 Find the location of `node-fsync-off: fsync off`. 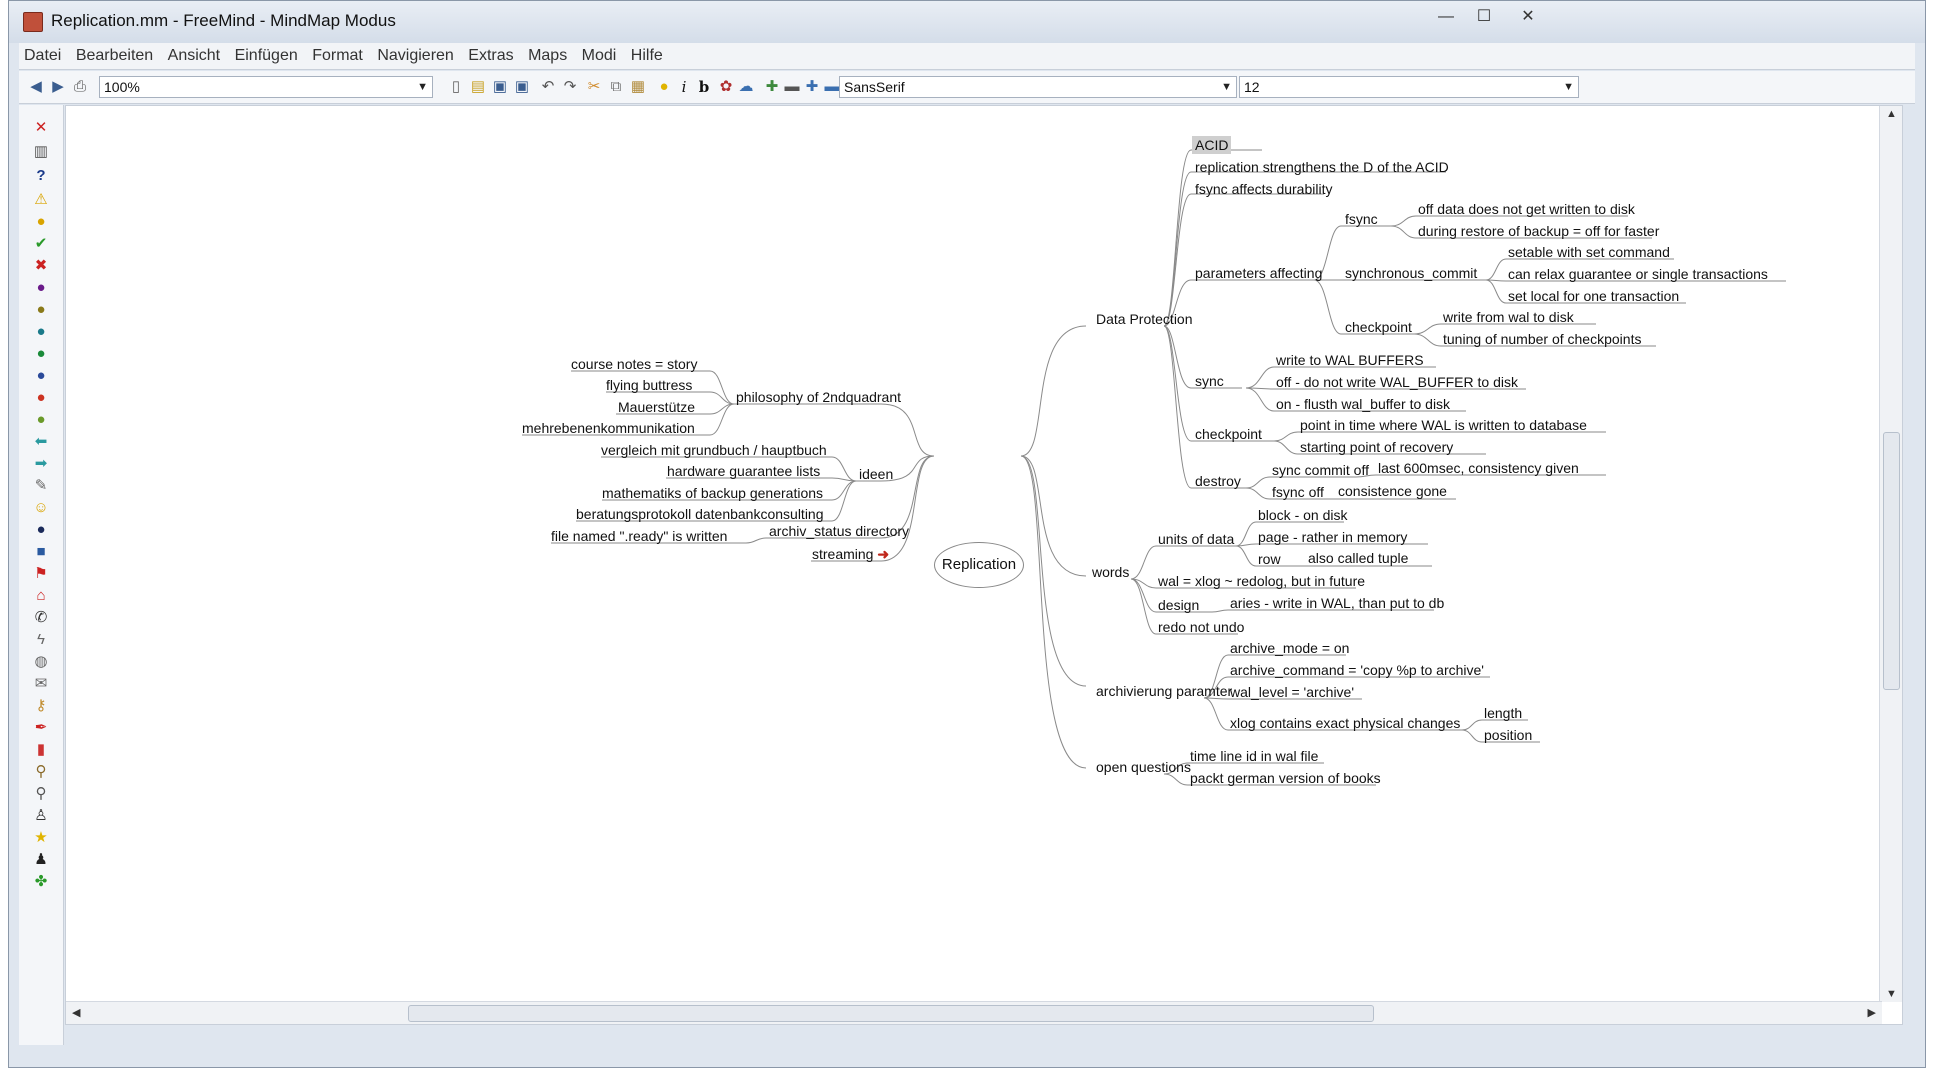

node-fsync-off: fsync off is located at coordinates (1298, 492).